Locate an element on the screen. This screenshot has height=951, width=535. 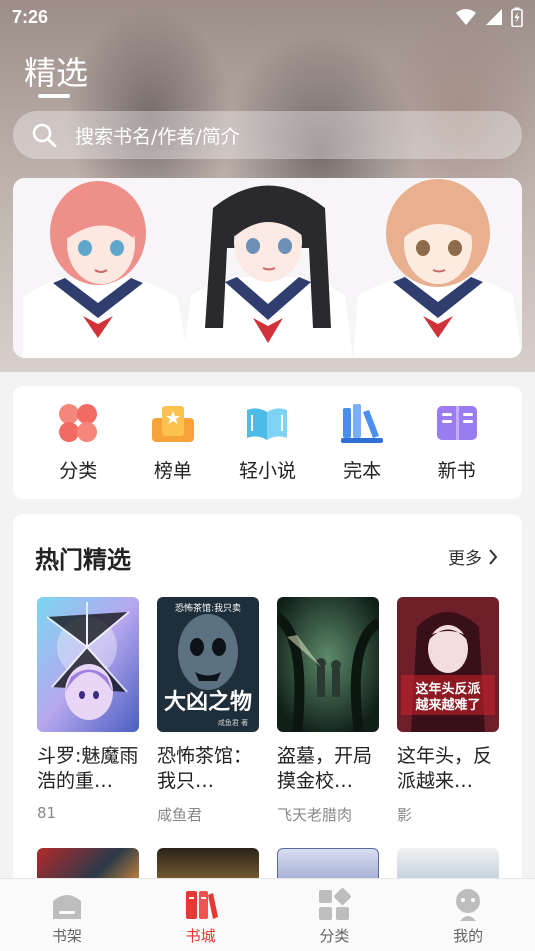
book-card: 盗墓，开局摸金校… 飞天老腊肉 is located at coordinates (328, 711).